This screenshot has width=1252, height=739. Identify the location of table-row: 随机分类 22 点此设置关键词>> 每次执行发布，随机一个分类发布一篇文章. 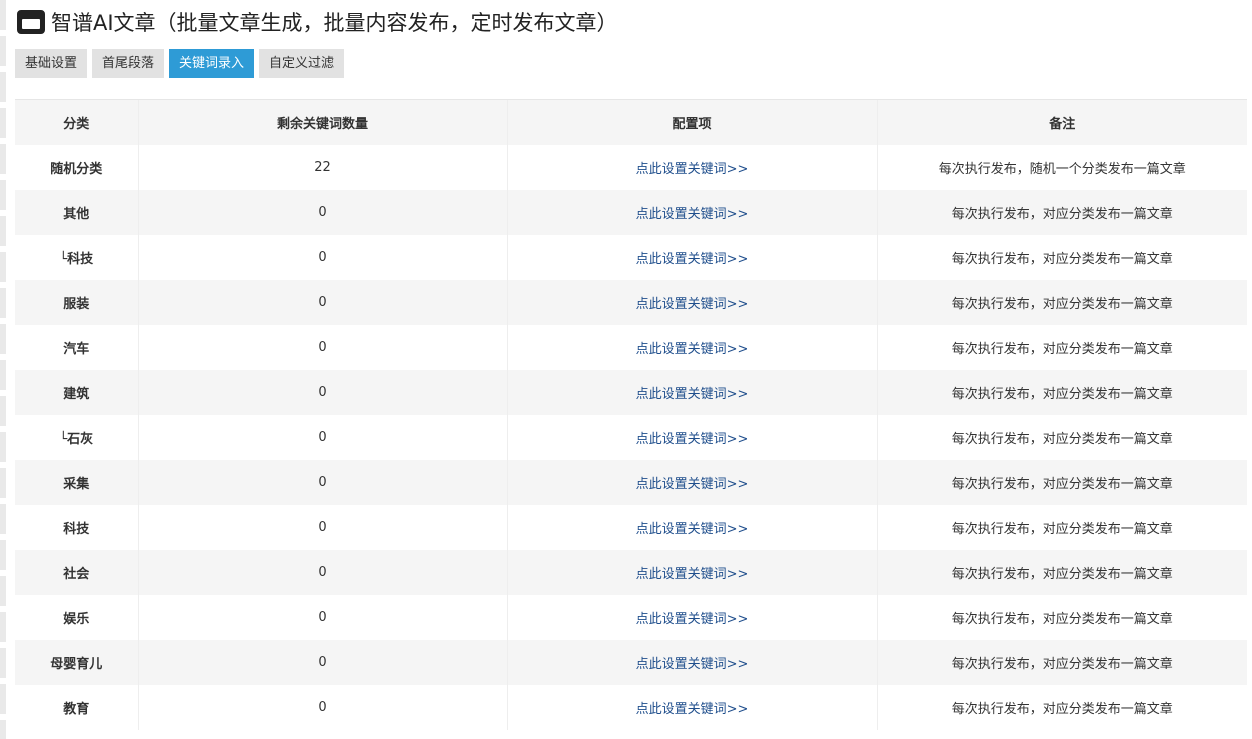
(631, 167).